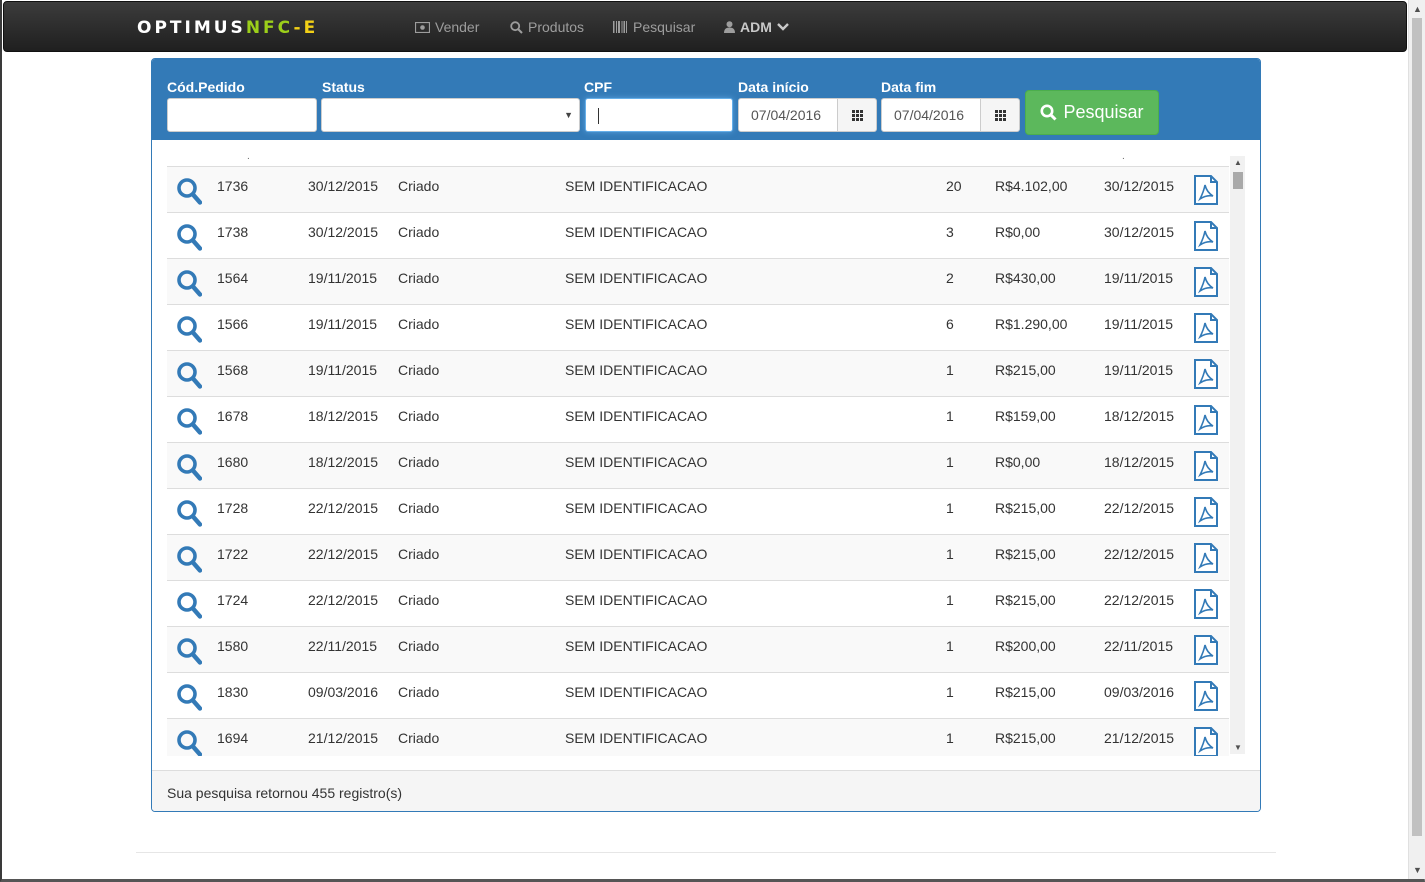  What do you see at coordinates (1238, 180) in the screenshot?
I see `table-scroll-thumb` at bounding box center [1238, 180].